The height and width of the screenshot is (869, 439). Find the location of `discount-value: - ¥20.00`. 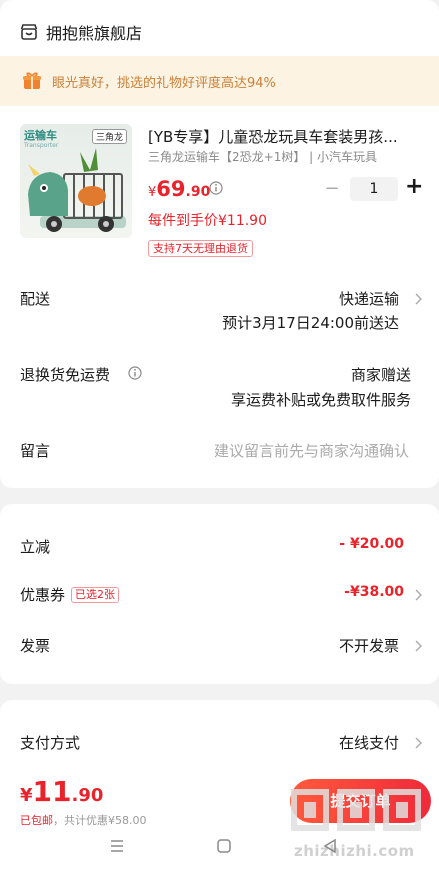

discount-value: - ¥20.00 is located at coordinates (371, 544).